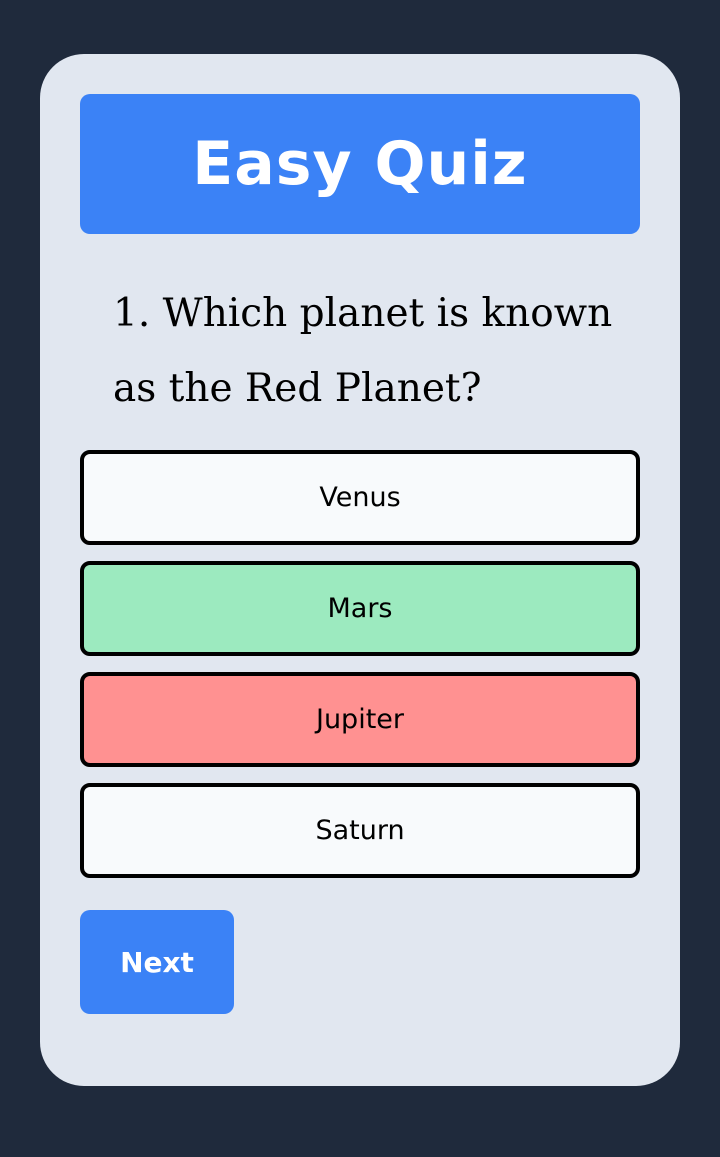 This screenshot has width=720, height=1157. I want to click on answer-option-saturn: Saturn, so click(360, 830).